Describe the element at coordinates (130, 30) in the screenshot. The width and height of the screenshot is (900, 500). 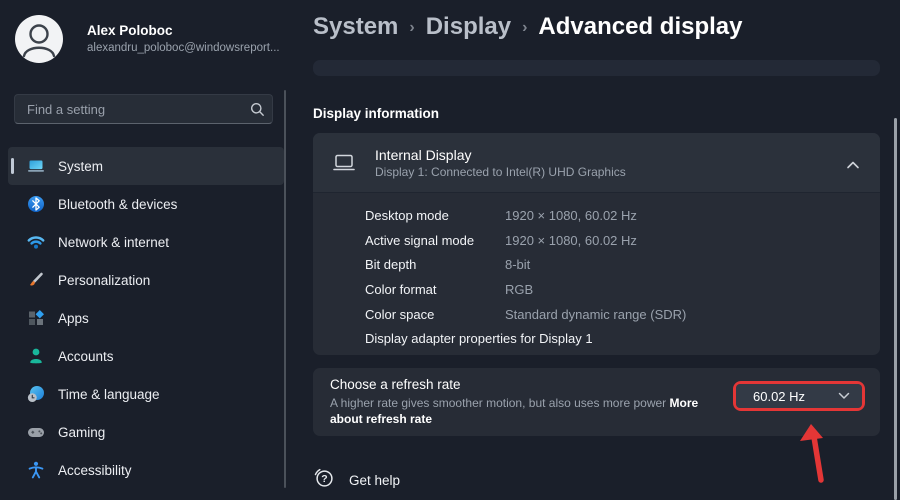
I see `profile-name: Alex Poloboc` at that location.